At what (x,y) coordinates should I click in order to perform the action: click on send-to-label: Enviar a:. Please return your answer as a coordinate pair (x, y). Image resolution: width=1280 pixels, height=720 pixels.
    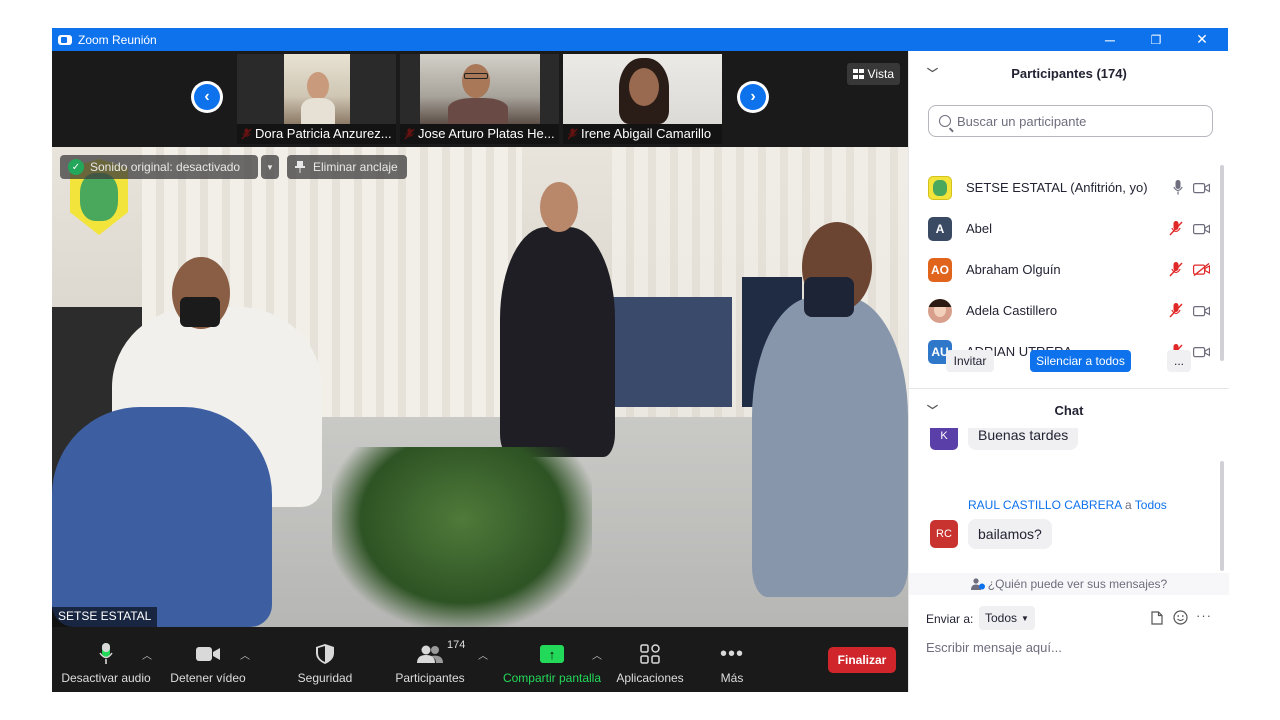
    Looking at the image, I should click on (950, 619).